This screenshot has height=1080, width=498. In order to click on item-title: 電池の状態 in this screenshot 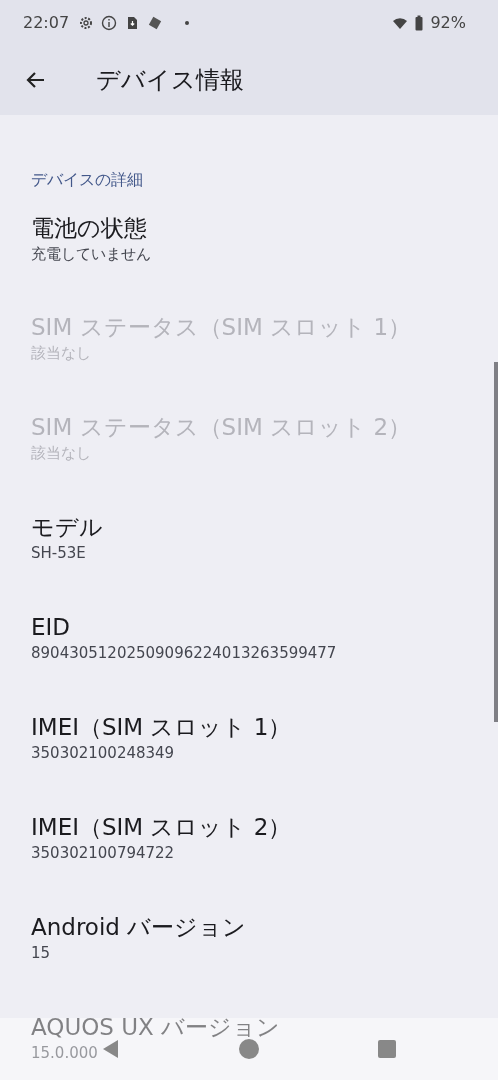, I will do `click(89, 228)`.